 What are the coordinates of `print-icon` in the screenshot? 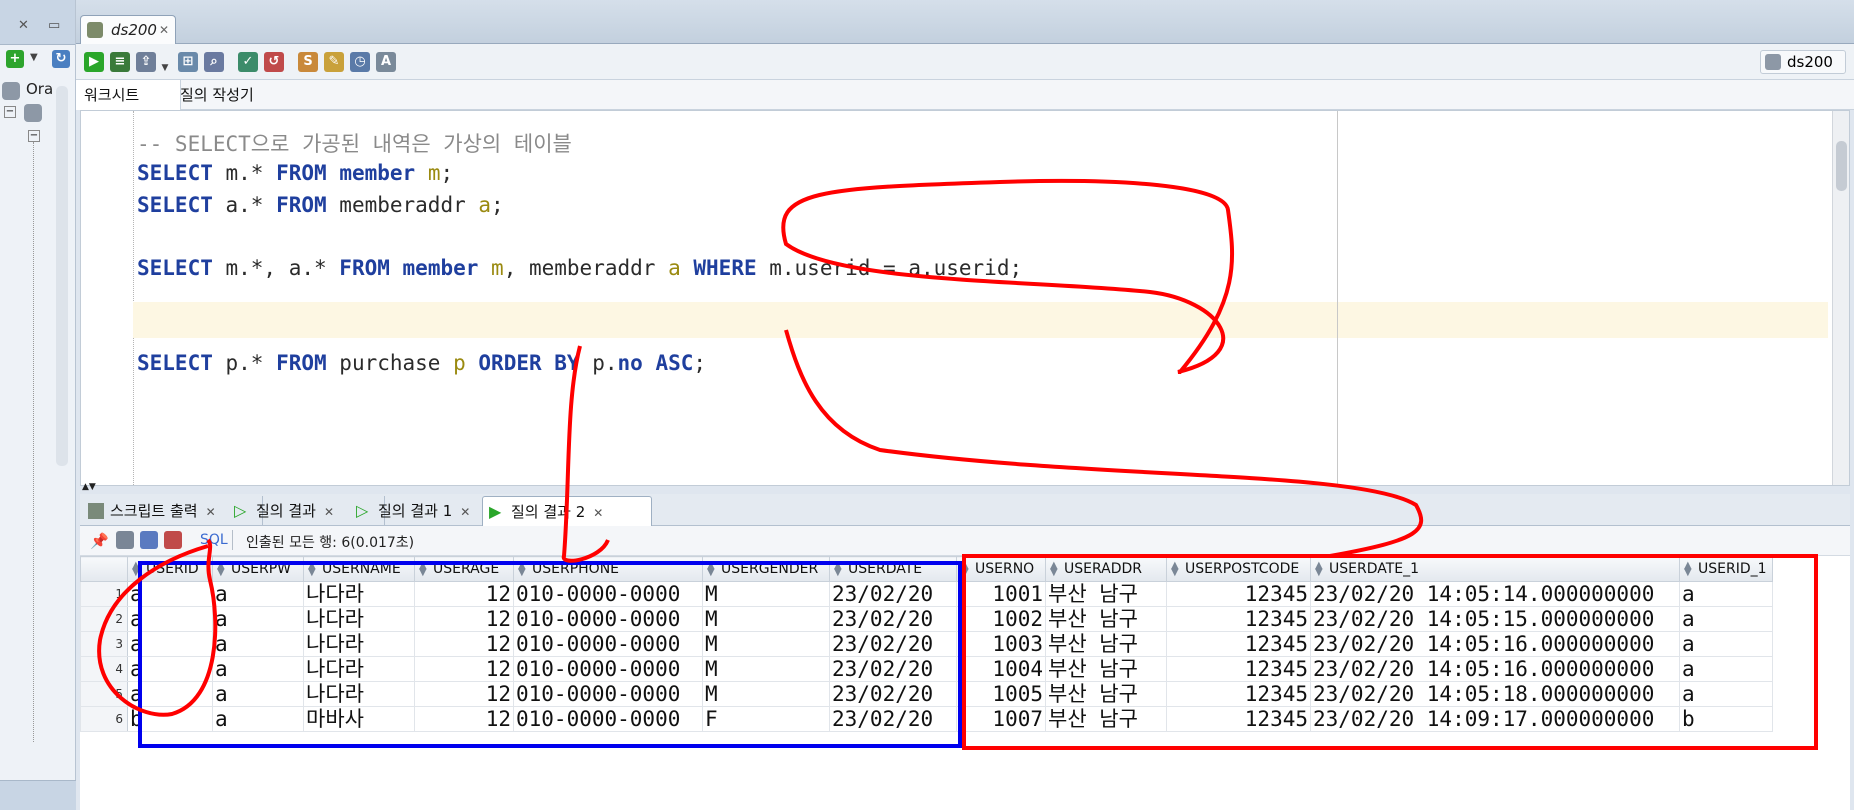 It's located at (125, 540).